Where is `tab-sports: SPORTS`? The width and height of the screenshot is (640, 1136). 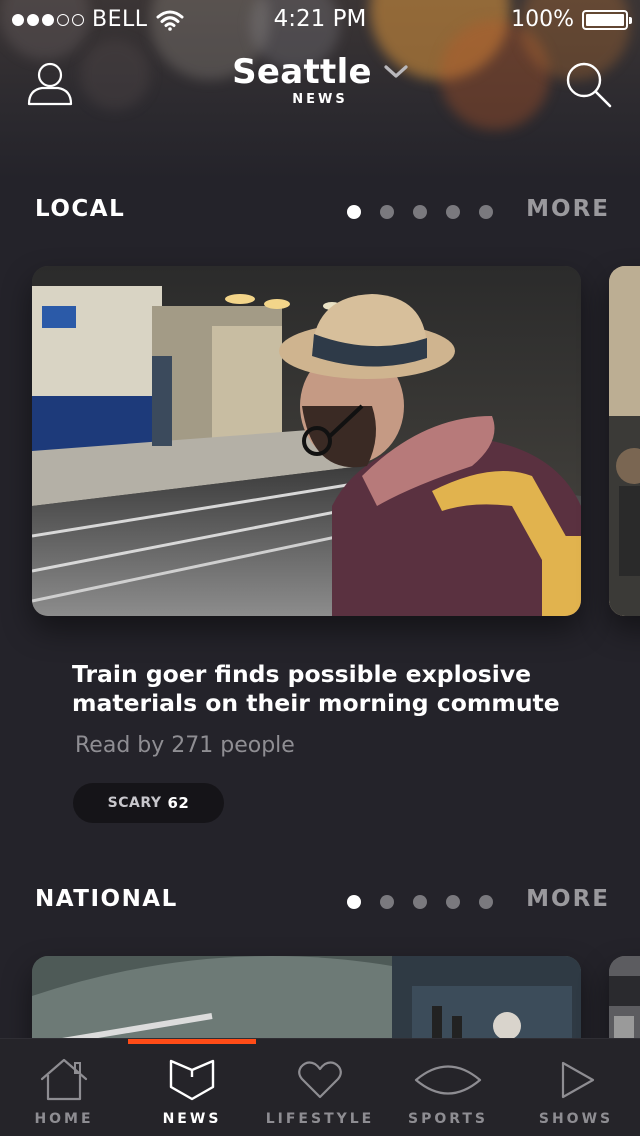 tab-sports: SPORTS is located at coordinates (448, 1087).